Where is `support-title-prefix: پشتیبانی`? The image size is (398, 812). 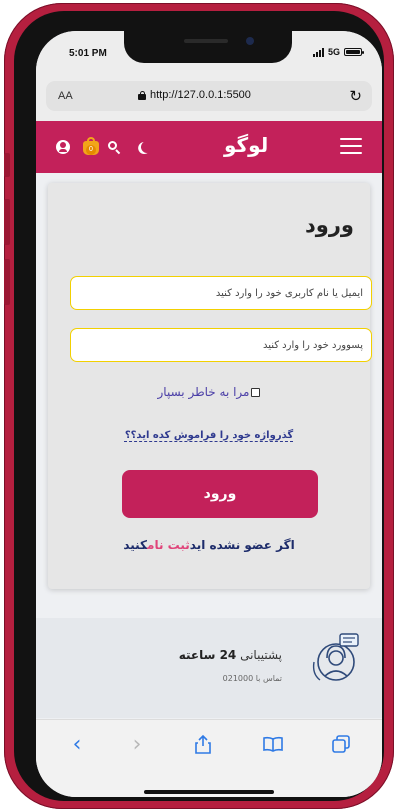 support-title-prefix: پشتیبانی is located at coordinates (261, 655).